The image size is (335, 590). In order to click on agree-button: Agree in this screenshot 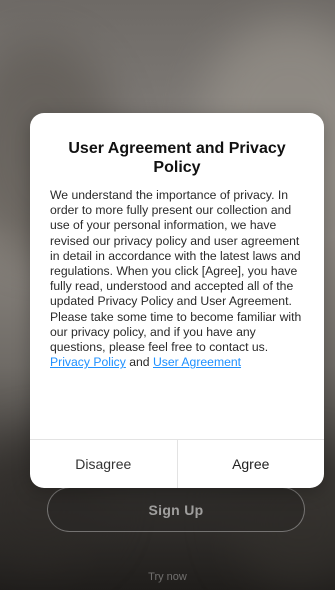, I will do `click(251, 464)`.